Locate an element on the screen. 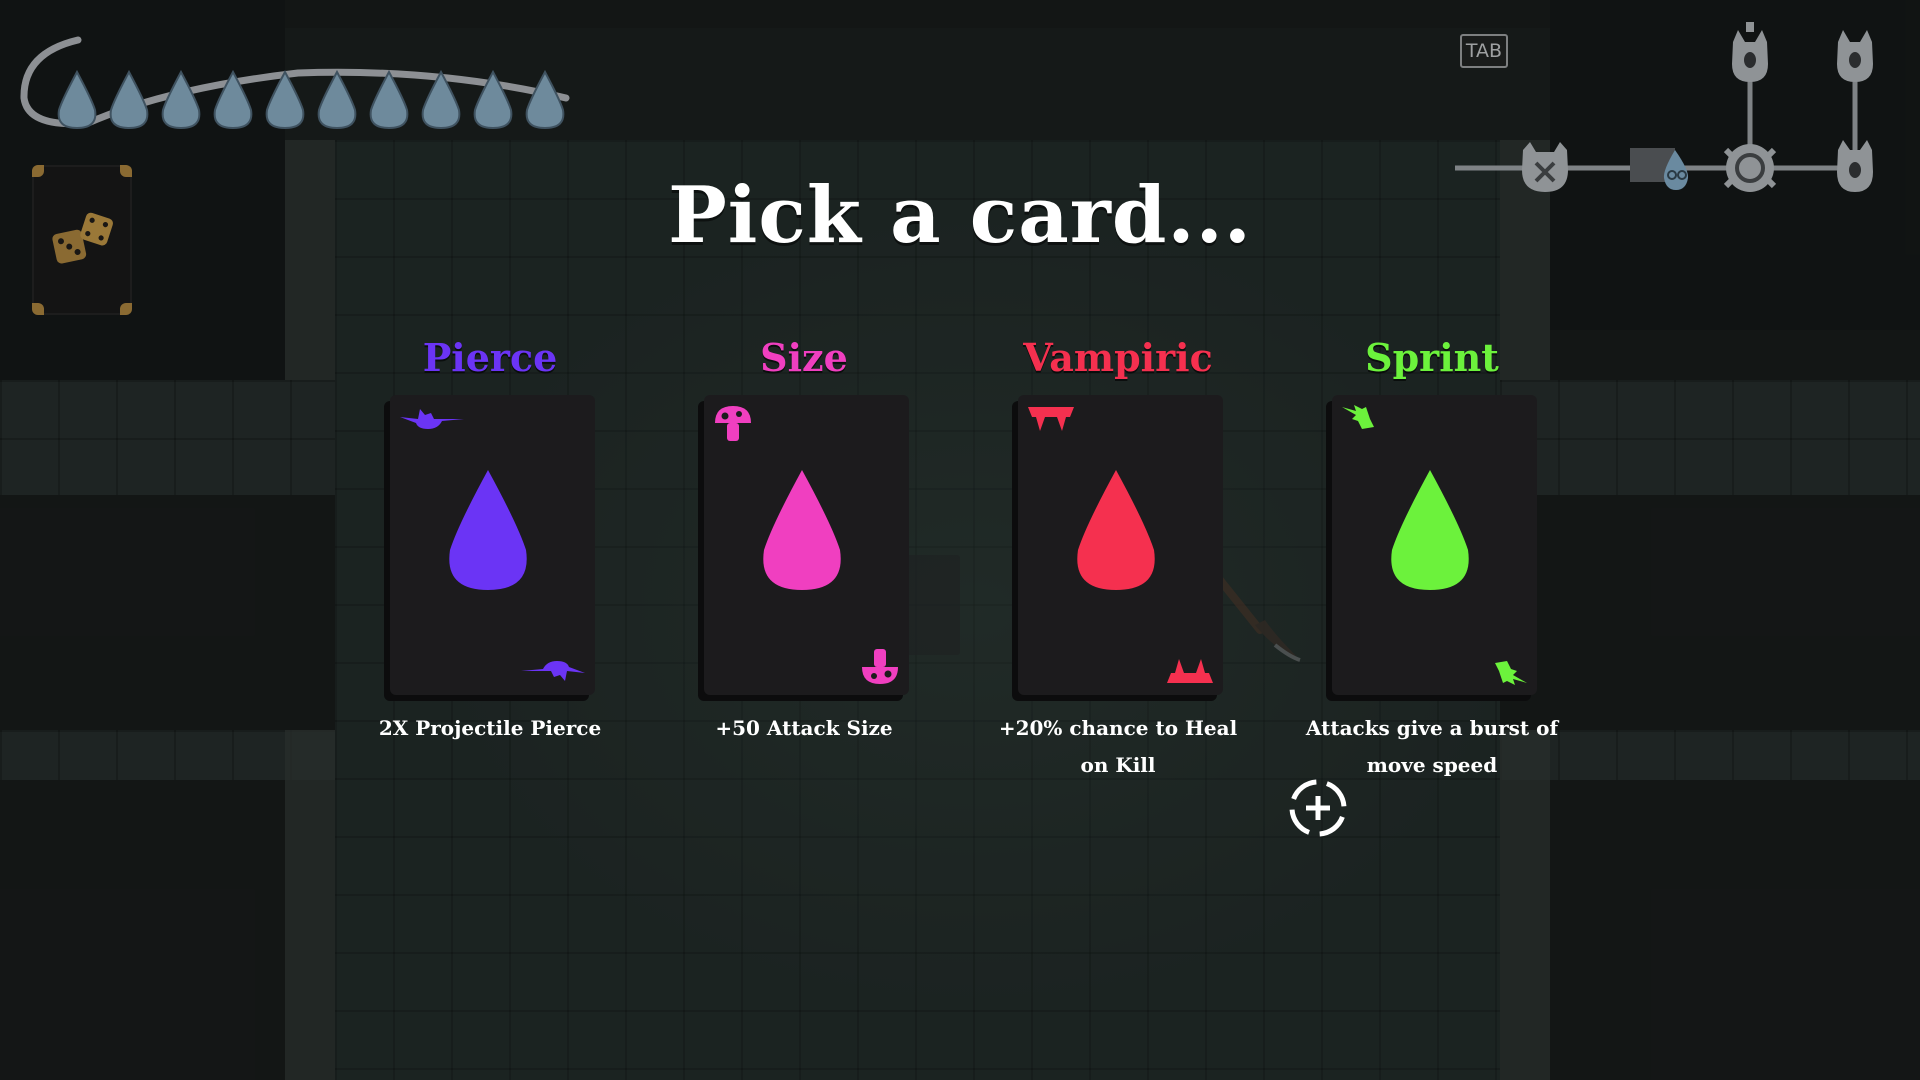 Image resolution: width=1920 pixels, height=1080 pixels. card-option-pierce: Pierce 2X Projectile Pierce is located at coordinates (490, 565).